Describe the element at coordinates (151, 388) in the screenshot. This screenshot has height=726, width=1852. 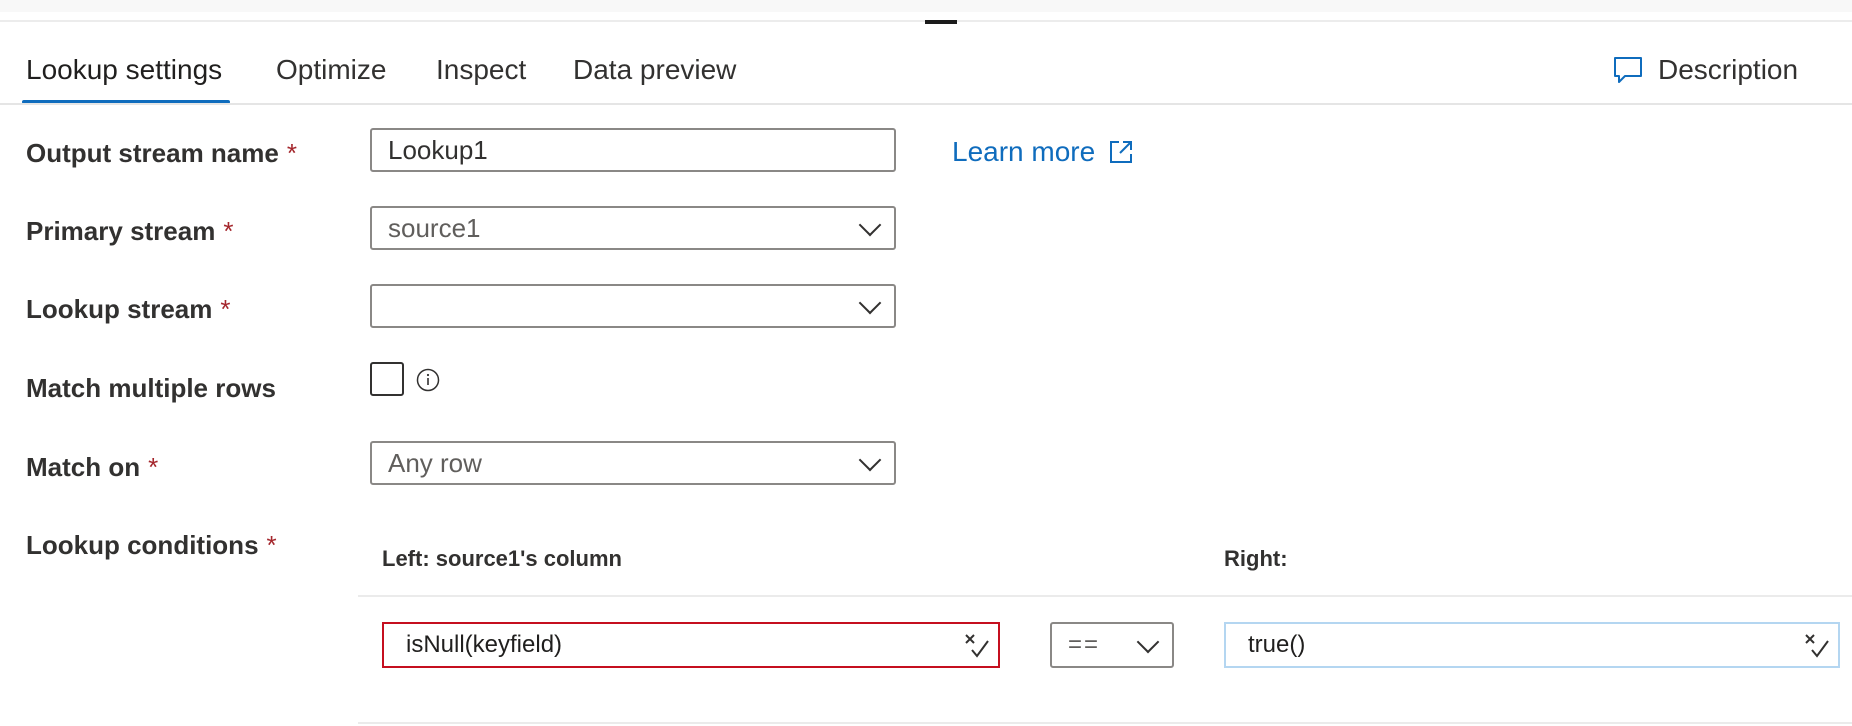
I see `match-multiple-rows-label: Match multiple rows` at that location.